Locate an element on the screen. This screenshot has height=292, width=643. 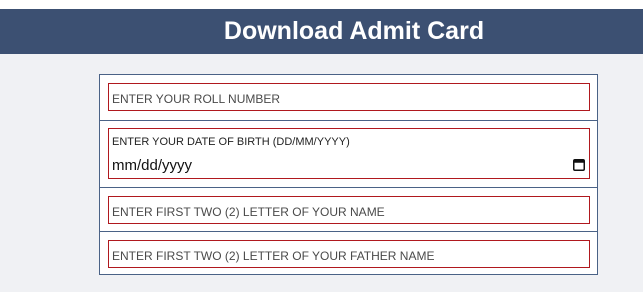
dob-date-input: mm/dd/yyyy is located at coordinates (152, 165).